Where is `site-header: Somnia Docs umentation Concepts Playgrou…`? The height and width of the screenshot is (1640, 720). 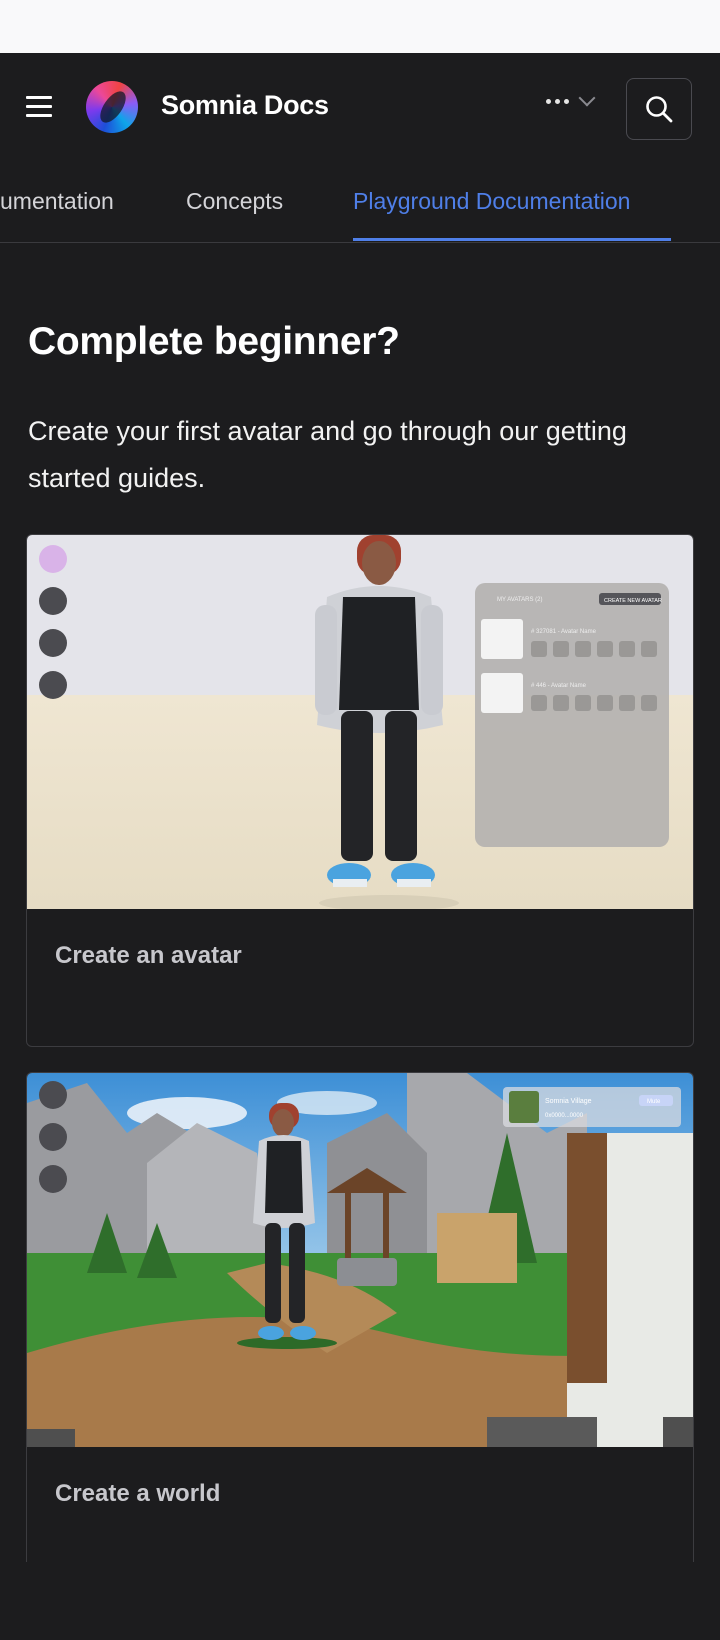
site-header: Somnia Docs umentation Concepts Playgrou… is located at coordinates (360, 148).